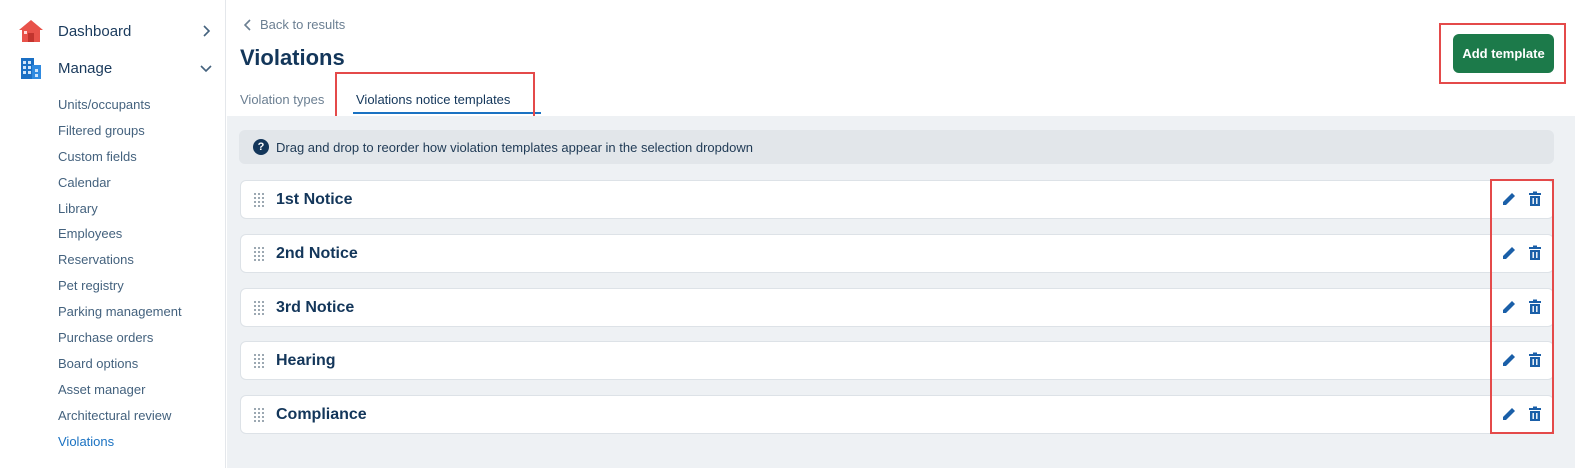 This screenshot has height=468, width=1575. What do you see at coordinates (306, 360) in the screenshot?
I see `template-name: Hearing` at bounding box center [306, 360].